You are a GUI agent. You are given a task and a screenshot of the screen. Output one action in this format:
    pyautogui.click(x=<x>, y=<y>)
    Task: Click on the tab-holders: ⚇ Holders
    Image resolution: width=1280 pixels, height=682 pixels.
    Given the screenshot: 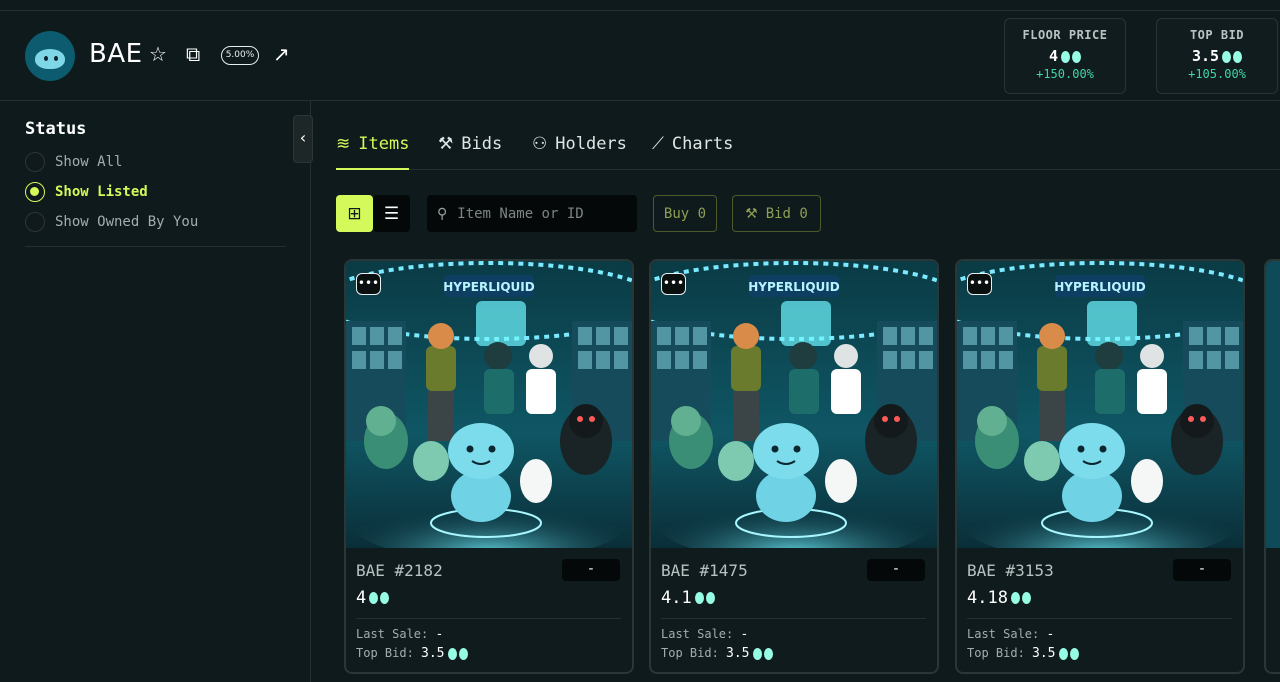 What is the action you would take?
    pyautogui.click(x=579, y=152)
    